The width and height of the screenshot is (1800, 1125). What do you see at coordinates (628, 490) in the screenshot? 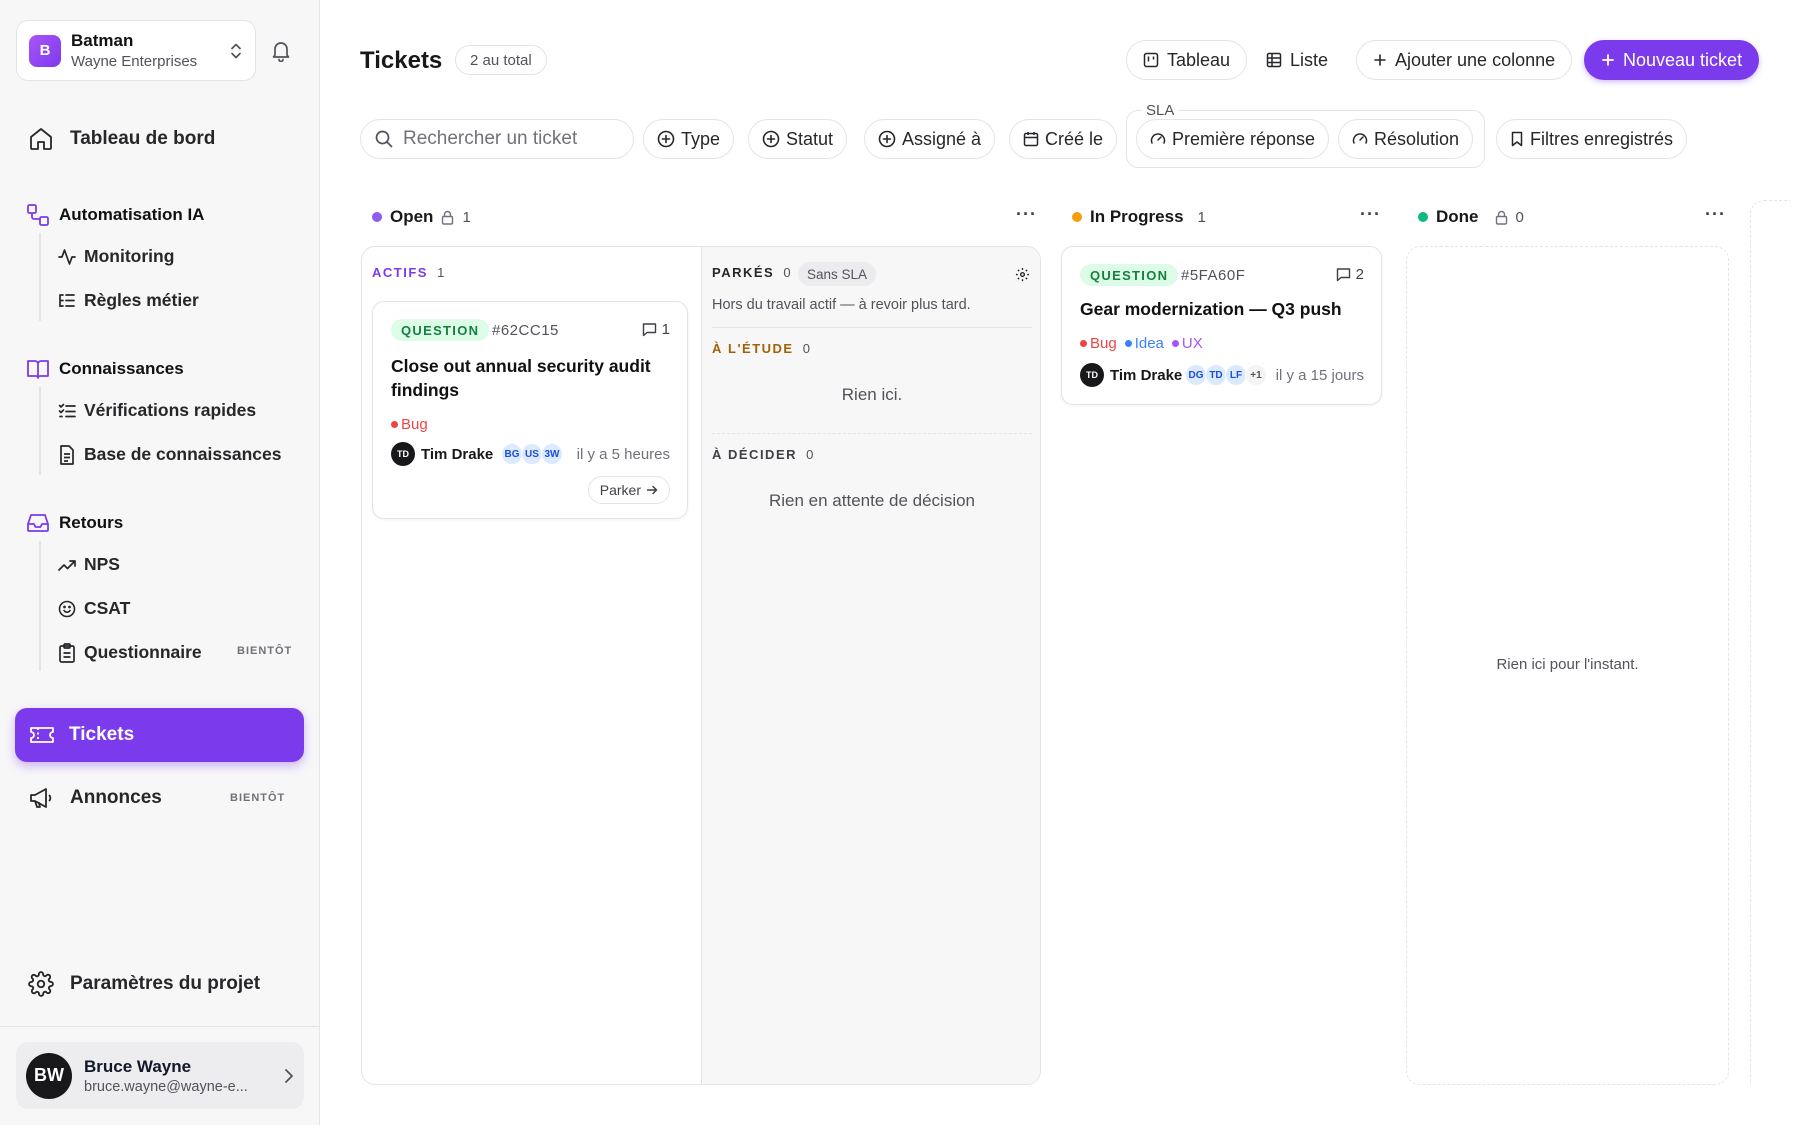
I see `park-button: Parker` at bounding box center [628, 490].